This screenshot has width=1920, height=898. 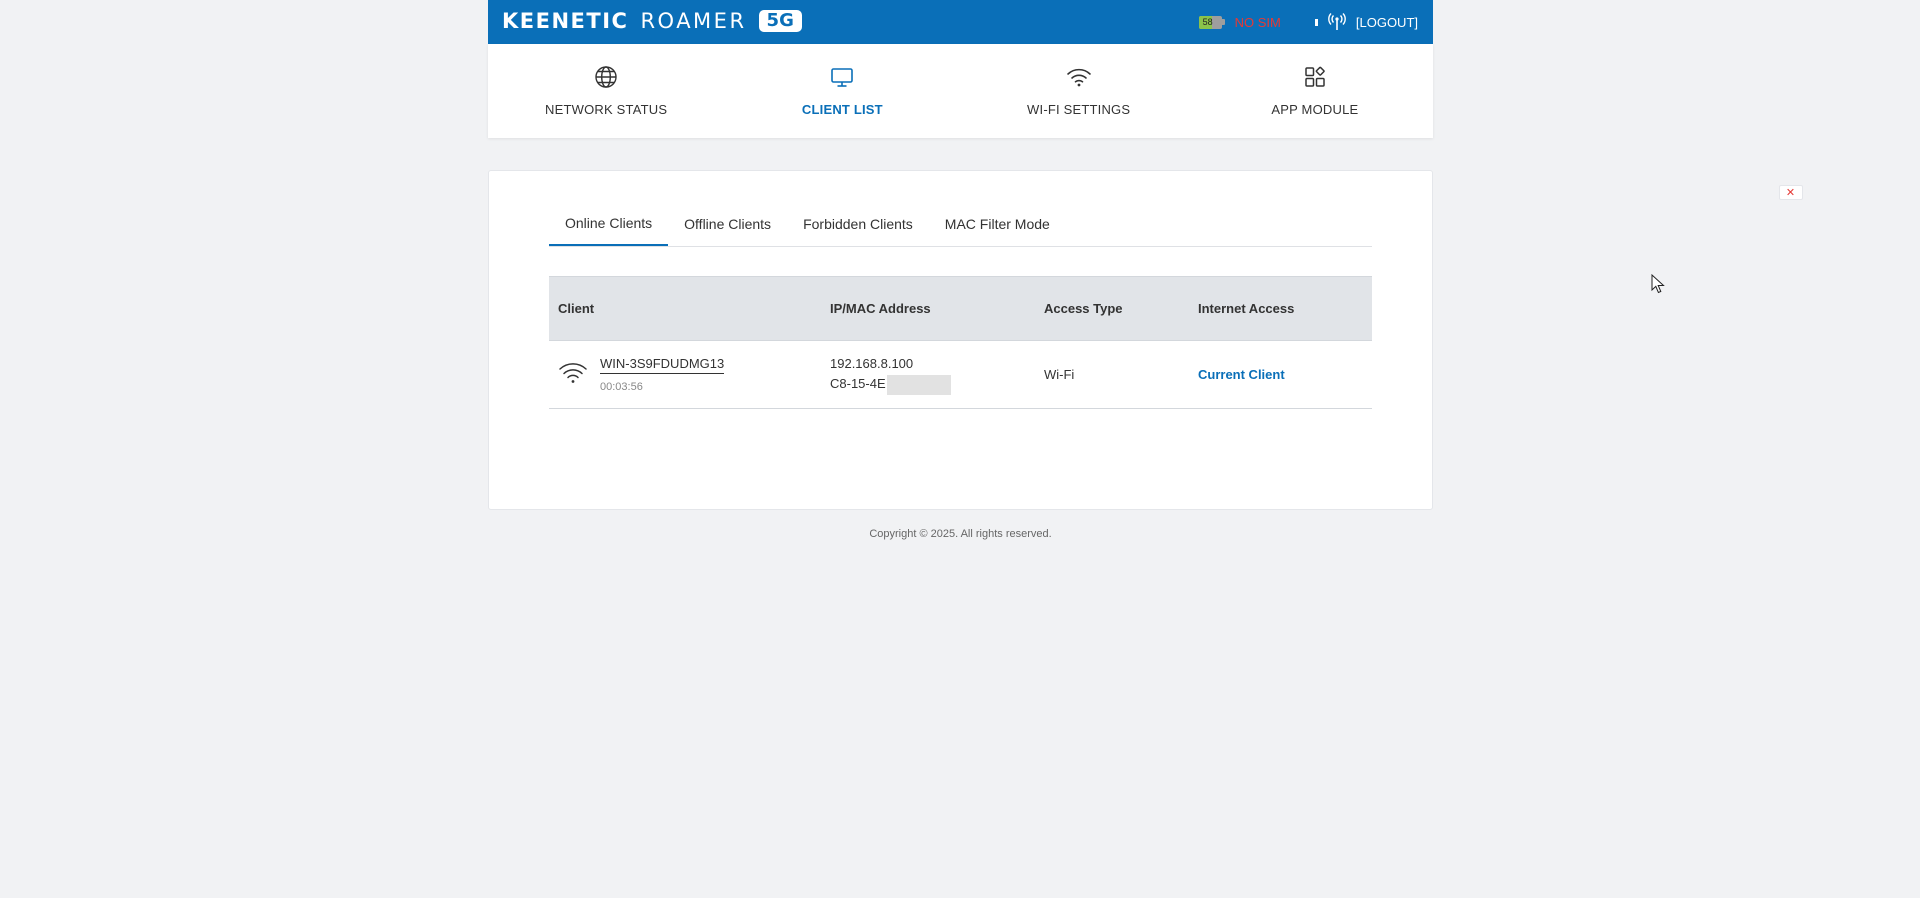 I want to click on internet-access-cell: Current Client, so click(x=1280, y=374).